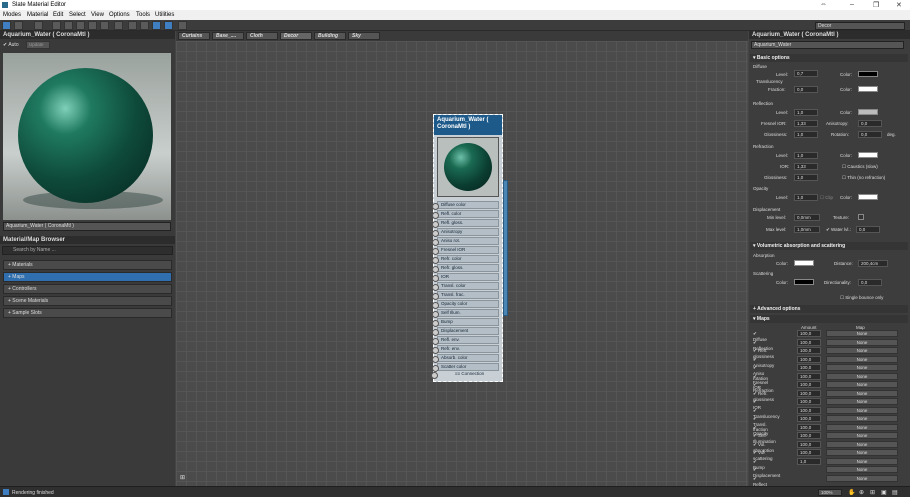 The width and height of the screenshot is (910, 497). Describe the element at coordinates (809, 461) in the screenshot. I see `map-amount-spinner: 1,0` at that location.